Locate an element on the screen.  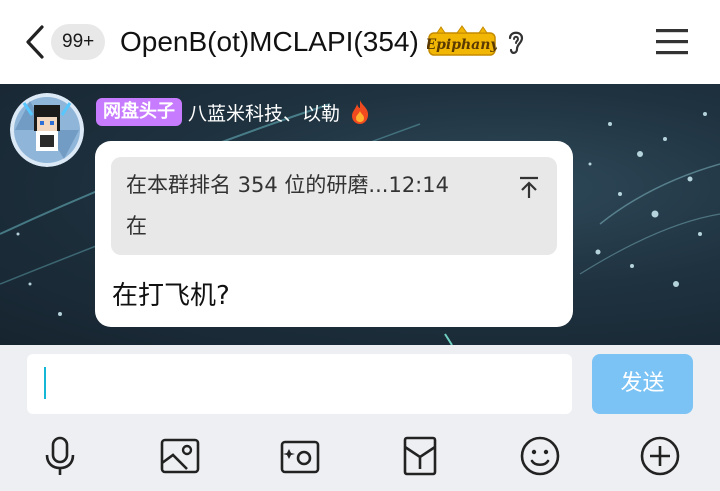
ear-icon is located at coordinates (516, 42).